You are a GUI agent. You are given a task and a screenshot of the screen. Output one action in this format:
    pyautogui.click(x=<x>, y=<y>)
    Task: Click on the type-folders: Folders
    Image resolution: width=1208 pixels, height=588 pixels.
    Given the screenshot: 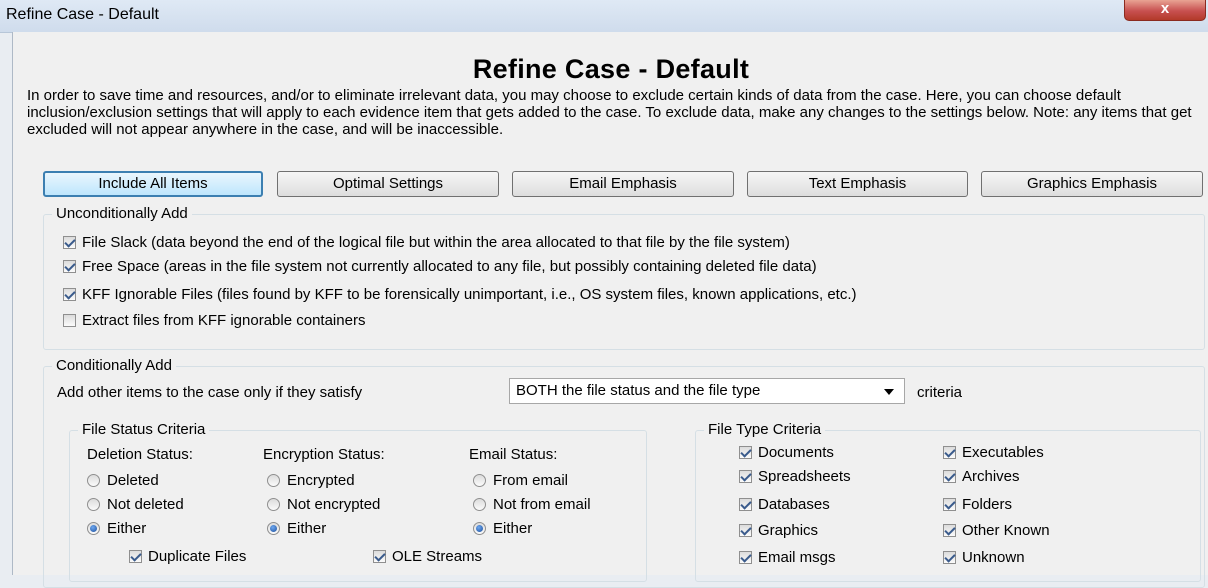 What is the action you would take?
    pyautogui.click(x=977, y=505)
    